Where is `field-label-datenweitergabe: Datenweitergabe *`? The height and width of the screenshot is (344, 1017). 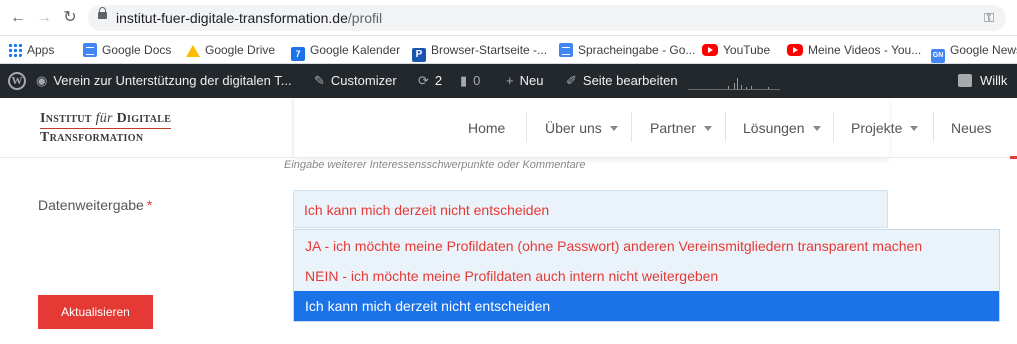
field-label-datenweitergabe: Datenweitergabe * is located at coordinates (95, 205).